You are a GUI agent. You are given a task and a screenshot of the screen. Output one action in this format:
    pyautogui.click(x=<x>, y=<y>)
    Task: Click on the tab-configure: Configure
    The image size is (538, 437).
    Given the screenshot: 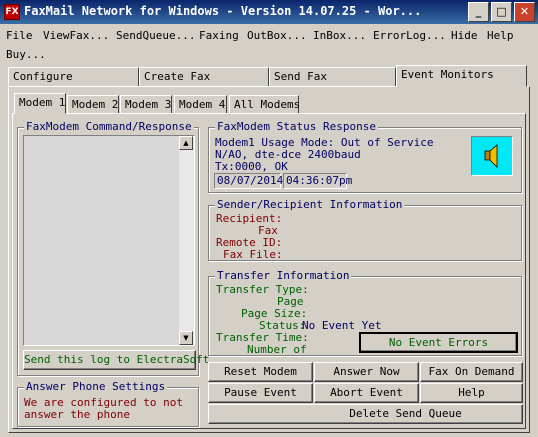 What is the action you would take?
    pyautogui.click(x=73, y=77)
    